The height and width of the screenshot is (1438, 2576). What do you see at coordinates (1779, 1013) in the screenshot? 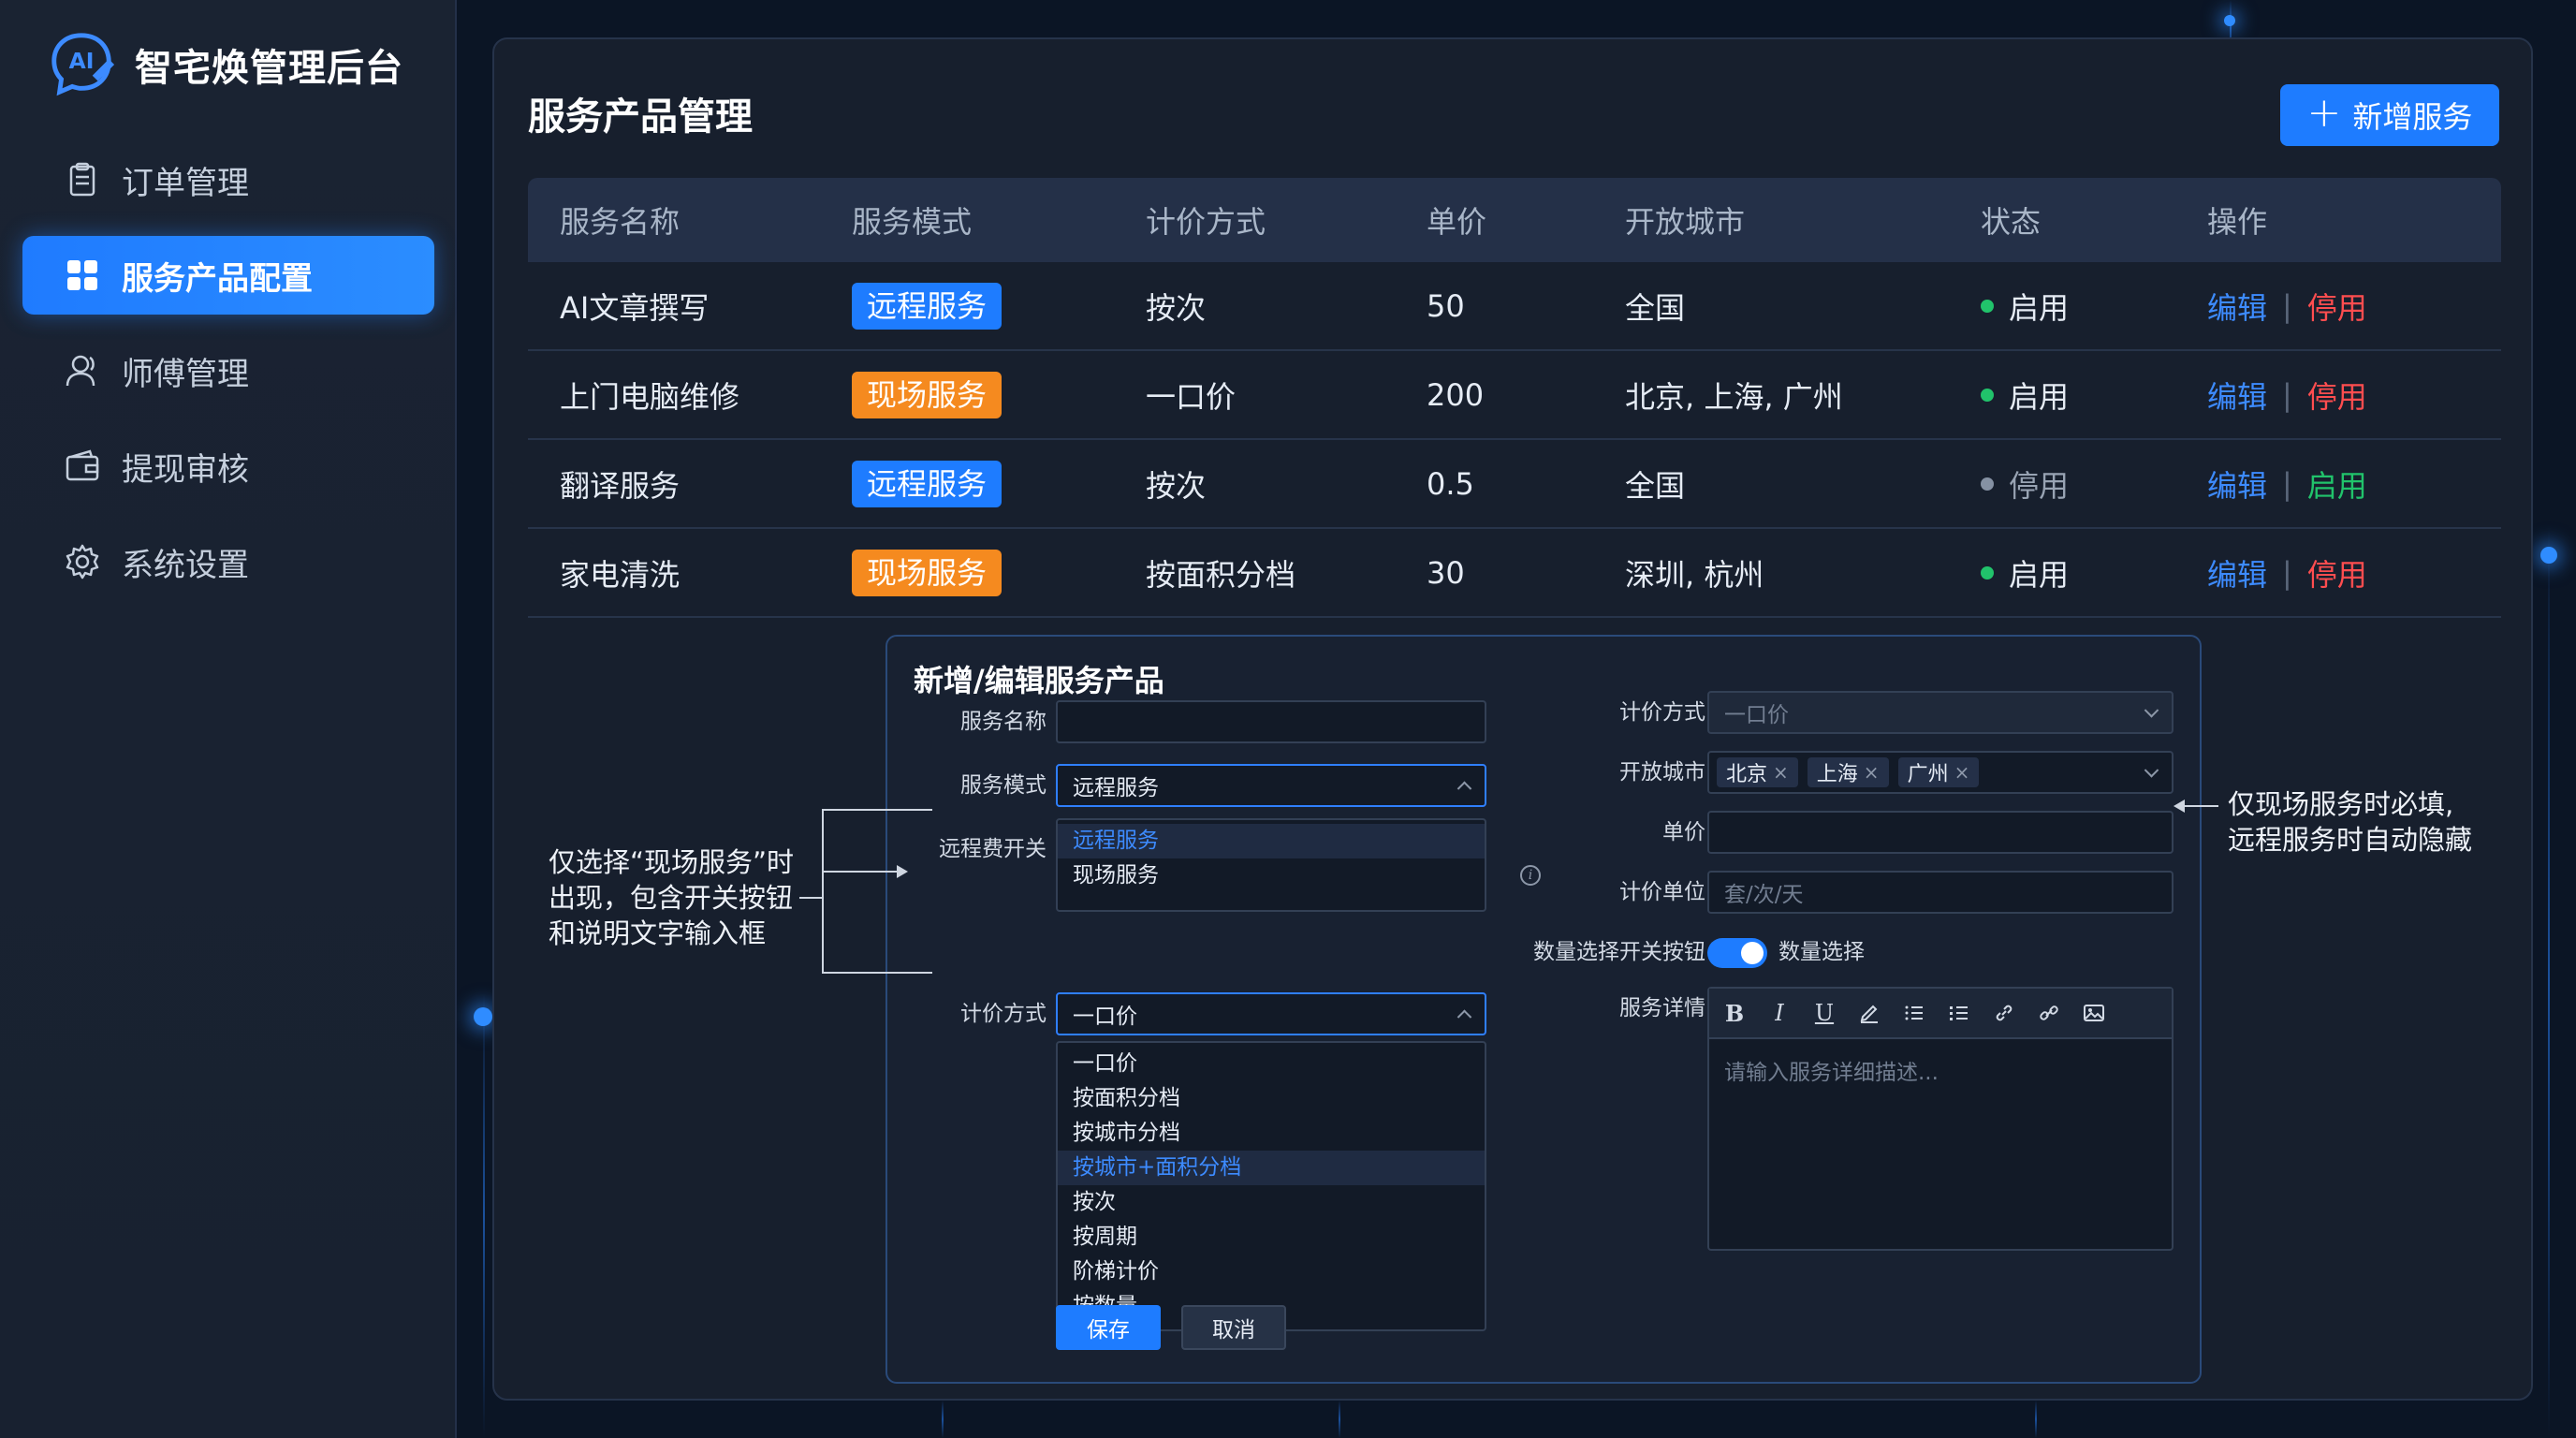
I see `italic-icon: I` at bounding box center [1779, 1013].